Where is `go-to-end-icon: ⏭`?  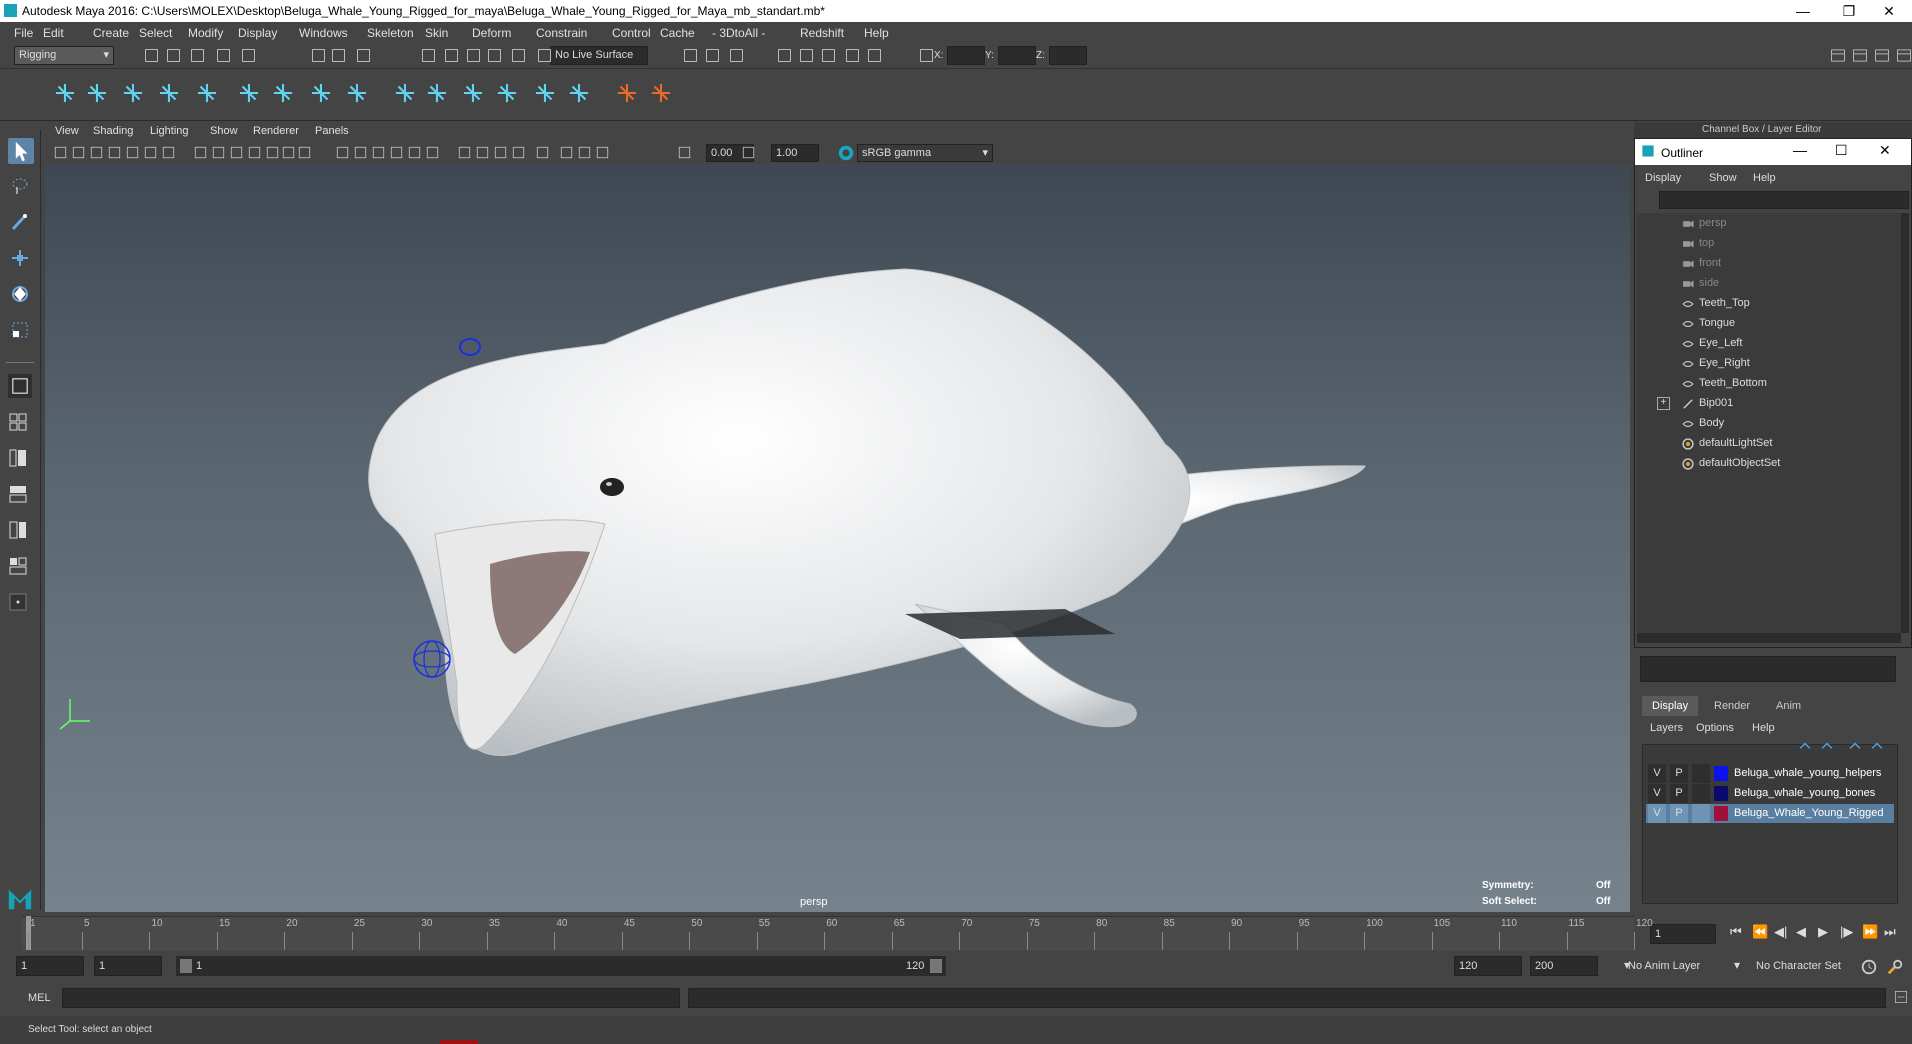 go-to-end-icon: ⏭ is located at coordinates (1890, 932).